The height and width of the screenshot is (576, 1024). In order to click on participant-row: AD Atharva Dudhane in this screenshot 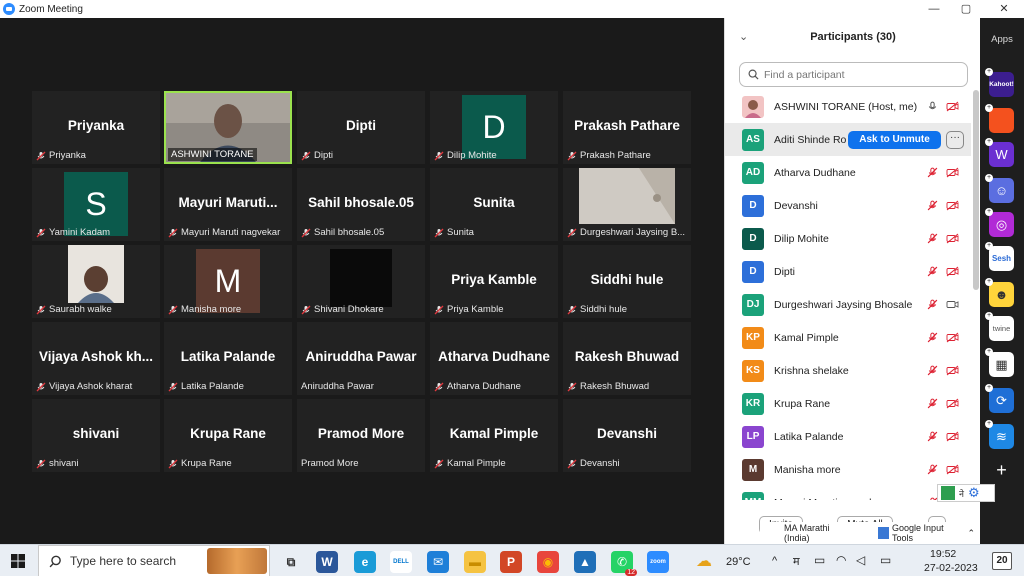, I will do `click(848, 172)`.